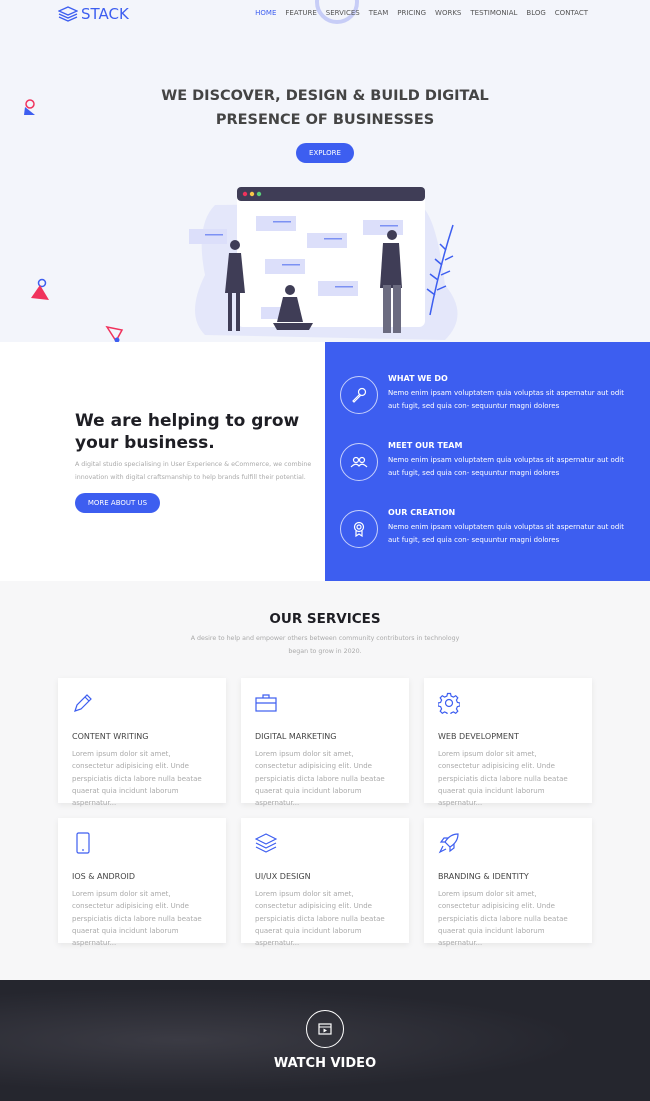 This screenshot has height=1101, width=650. Describe the element at coordinates (535, 13) in the screenshot. I see `nav-item-blog: BLOG` at that location.